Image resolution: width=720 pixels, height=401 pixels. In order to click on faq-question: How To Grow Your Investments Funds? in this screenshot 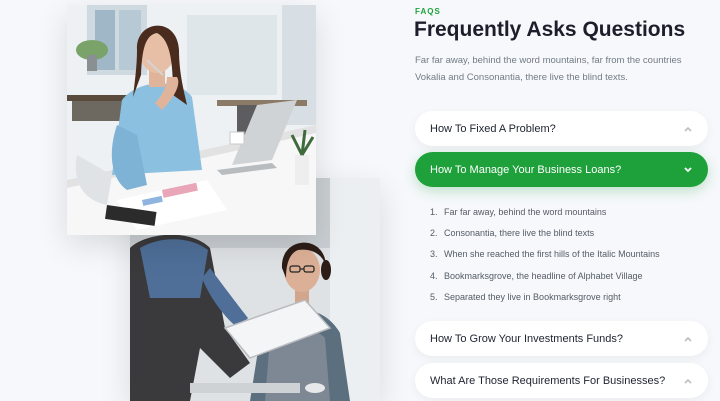, I will do `click(527, 338)`.